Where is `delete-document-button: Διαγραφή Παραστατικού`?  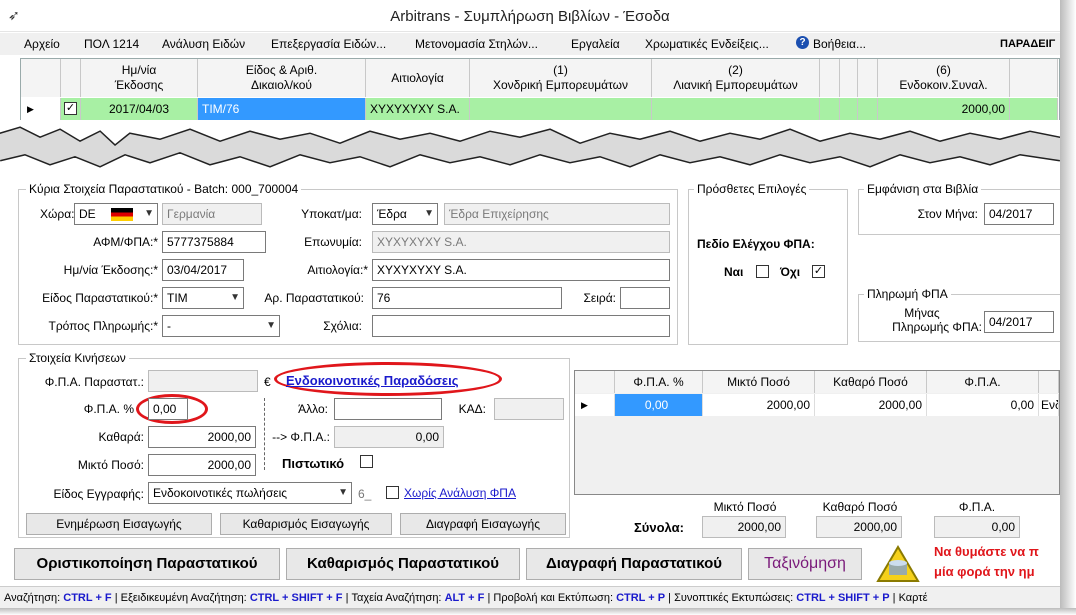 delete-document-button: Διαγραφή Παραστατικού is located at coordinates (634, 564).